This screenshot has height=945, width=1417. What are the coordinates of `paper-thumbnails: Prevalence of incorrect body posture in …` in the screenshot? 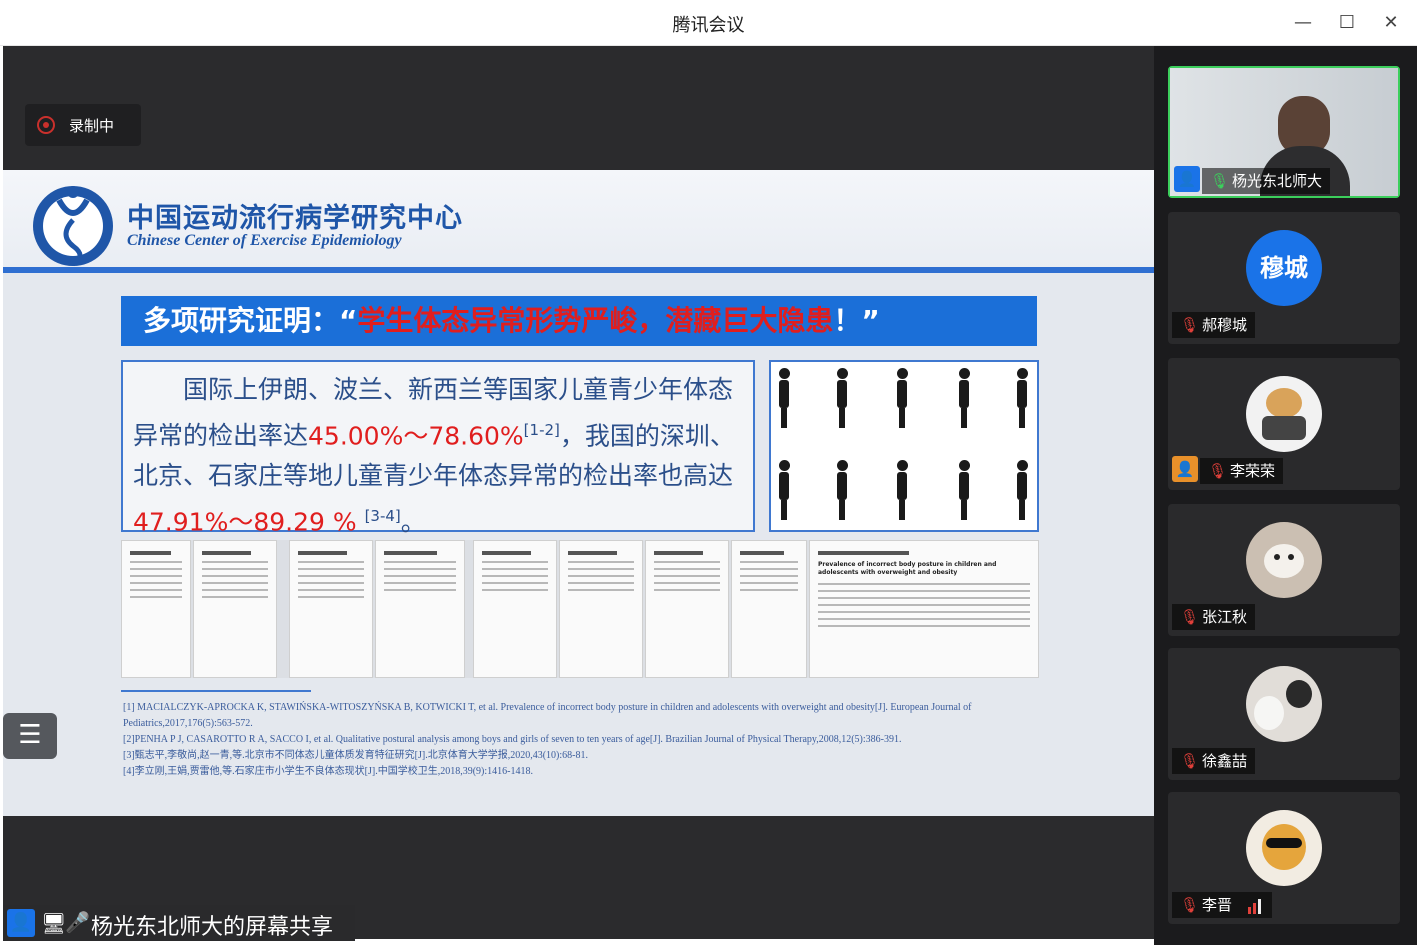 It's located at (580, 609).